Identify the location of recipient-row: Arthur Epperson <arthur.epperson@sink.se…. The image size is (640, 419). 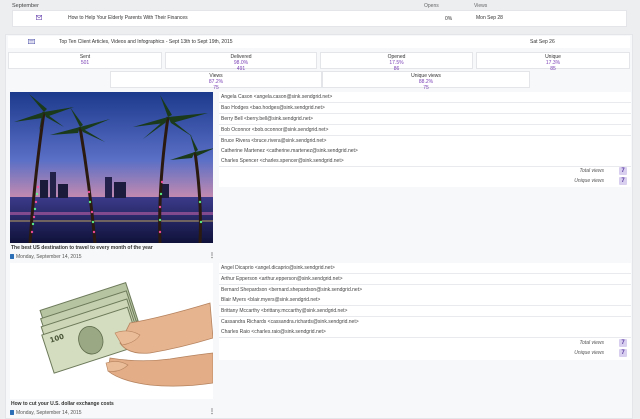
(425, 279).